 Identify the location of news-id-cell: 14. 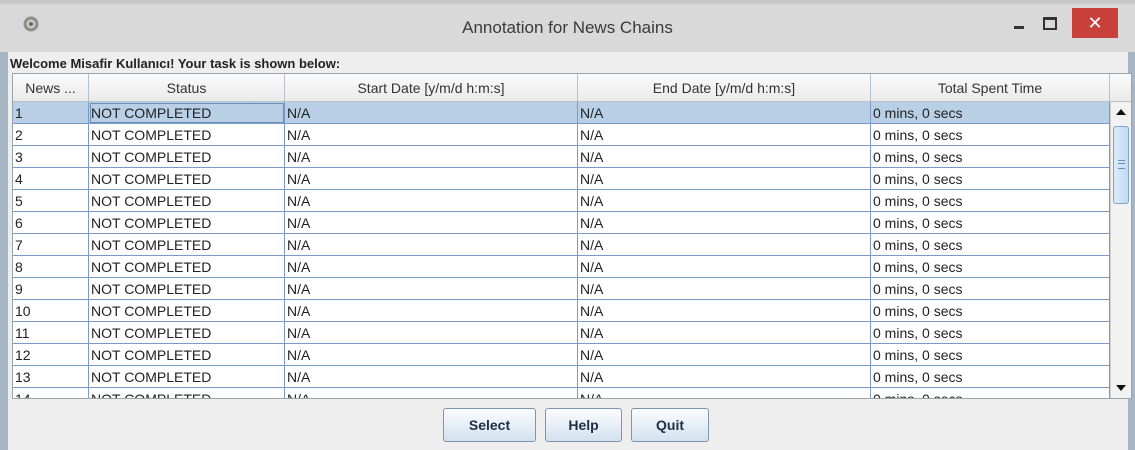
(51, 393).